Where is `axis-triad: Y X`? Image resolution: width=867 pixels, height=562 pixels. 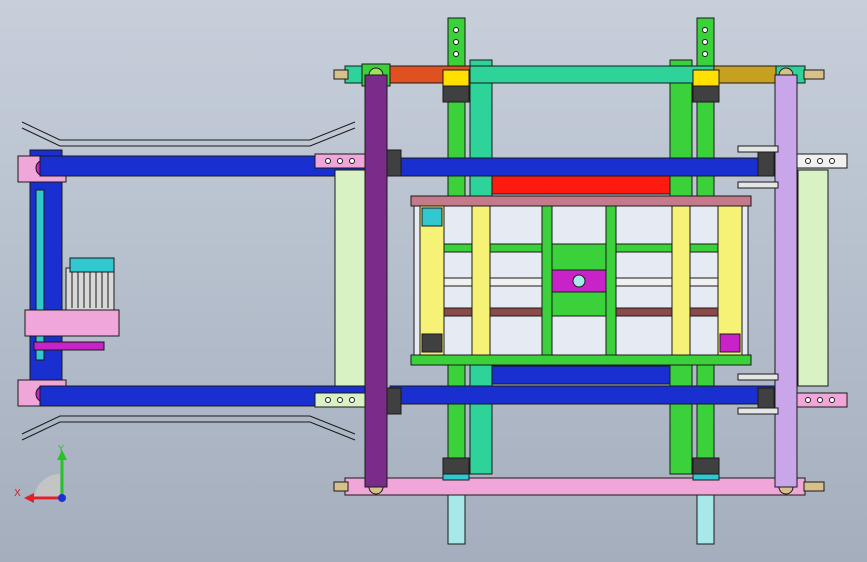 axis-triad: Y X is located at coordinates (40, 473).